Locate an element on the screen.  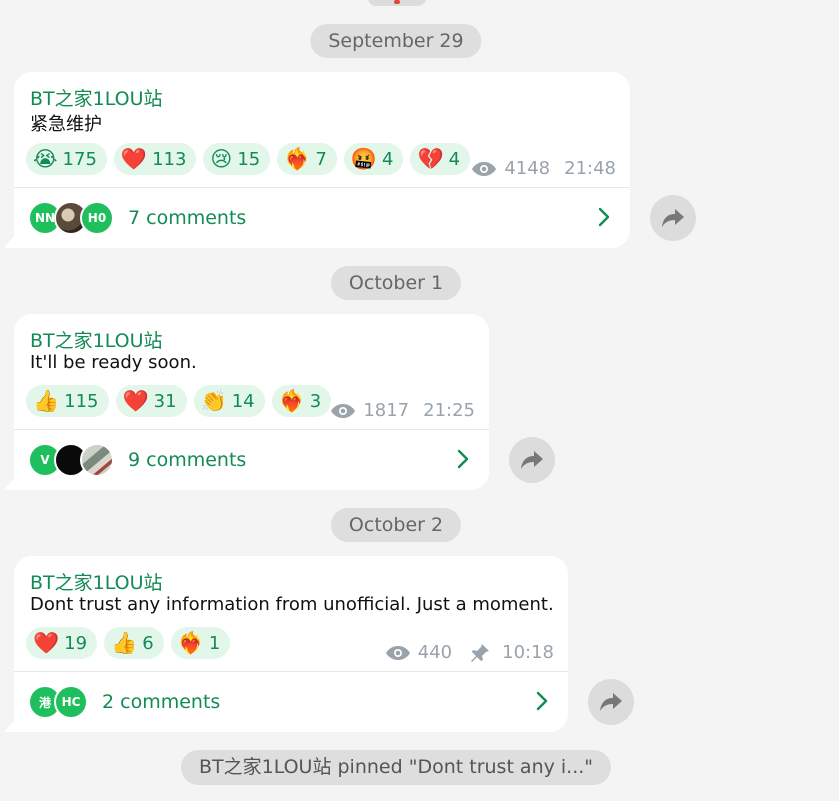
reaction-count: 113 is located at coordinates (169, 159).